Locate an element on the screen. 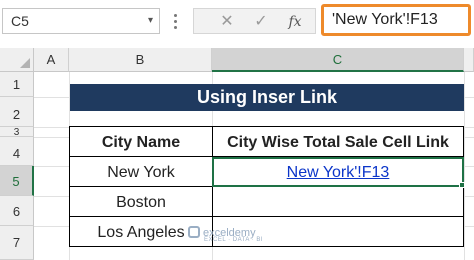 The height and width of the screenshot is (260, 474). select-all-corner is located at coordinates (17, 60).